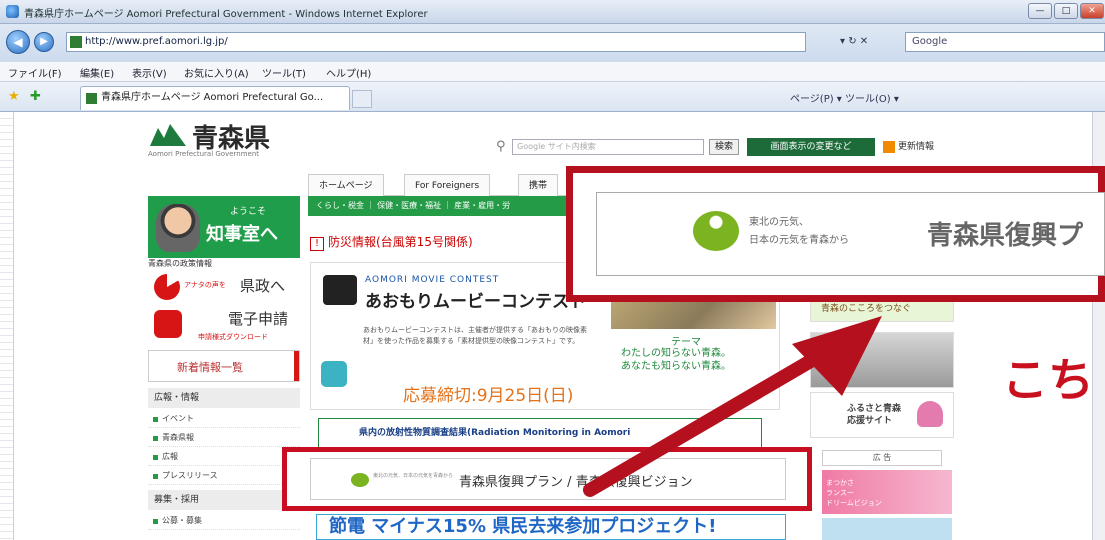 The width and height of the screenshot is (1105, 540). Describe the element at coordinates (779, 222) in the screenshot. I see `callout-slogan-1: 東北の元気、` at that location.